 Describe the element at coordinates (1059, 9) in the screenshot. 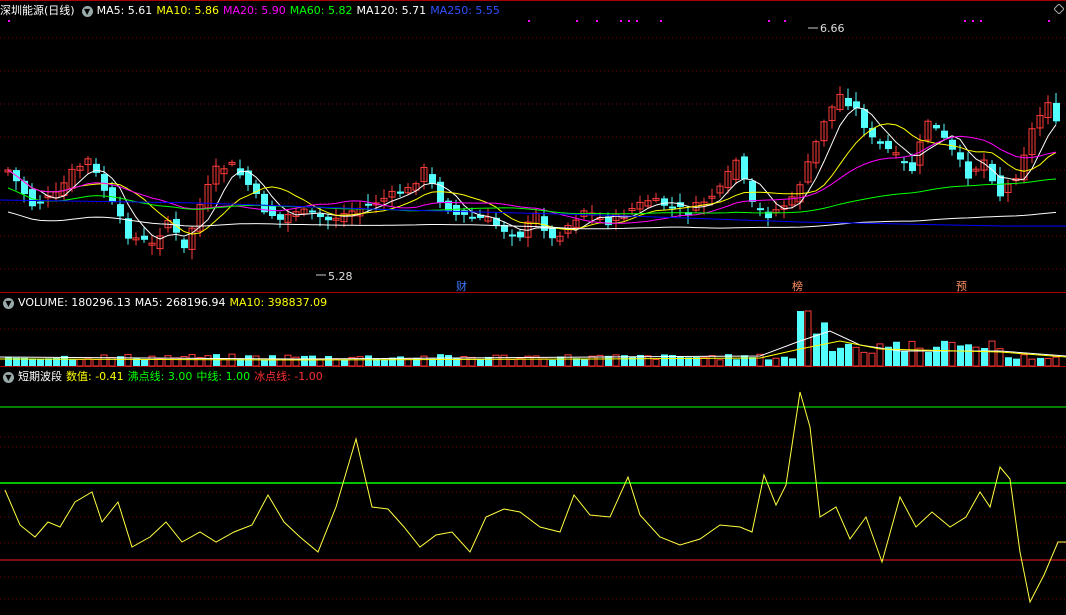

I see `corner-diamond-icon` at that location.